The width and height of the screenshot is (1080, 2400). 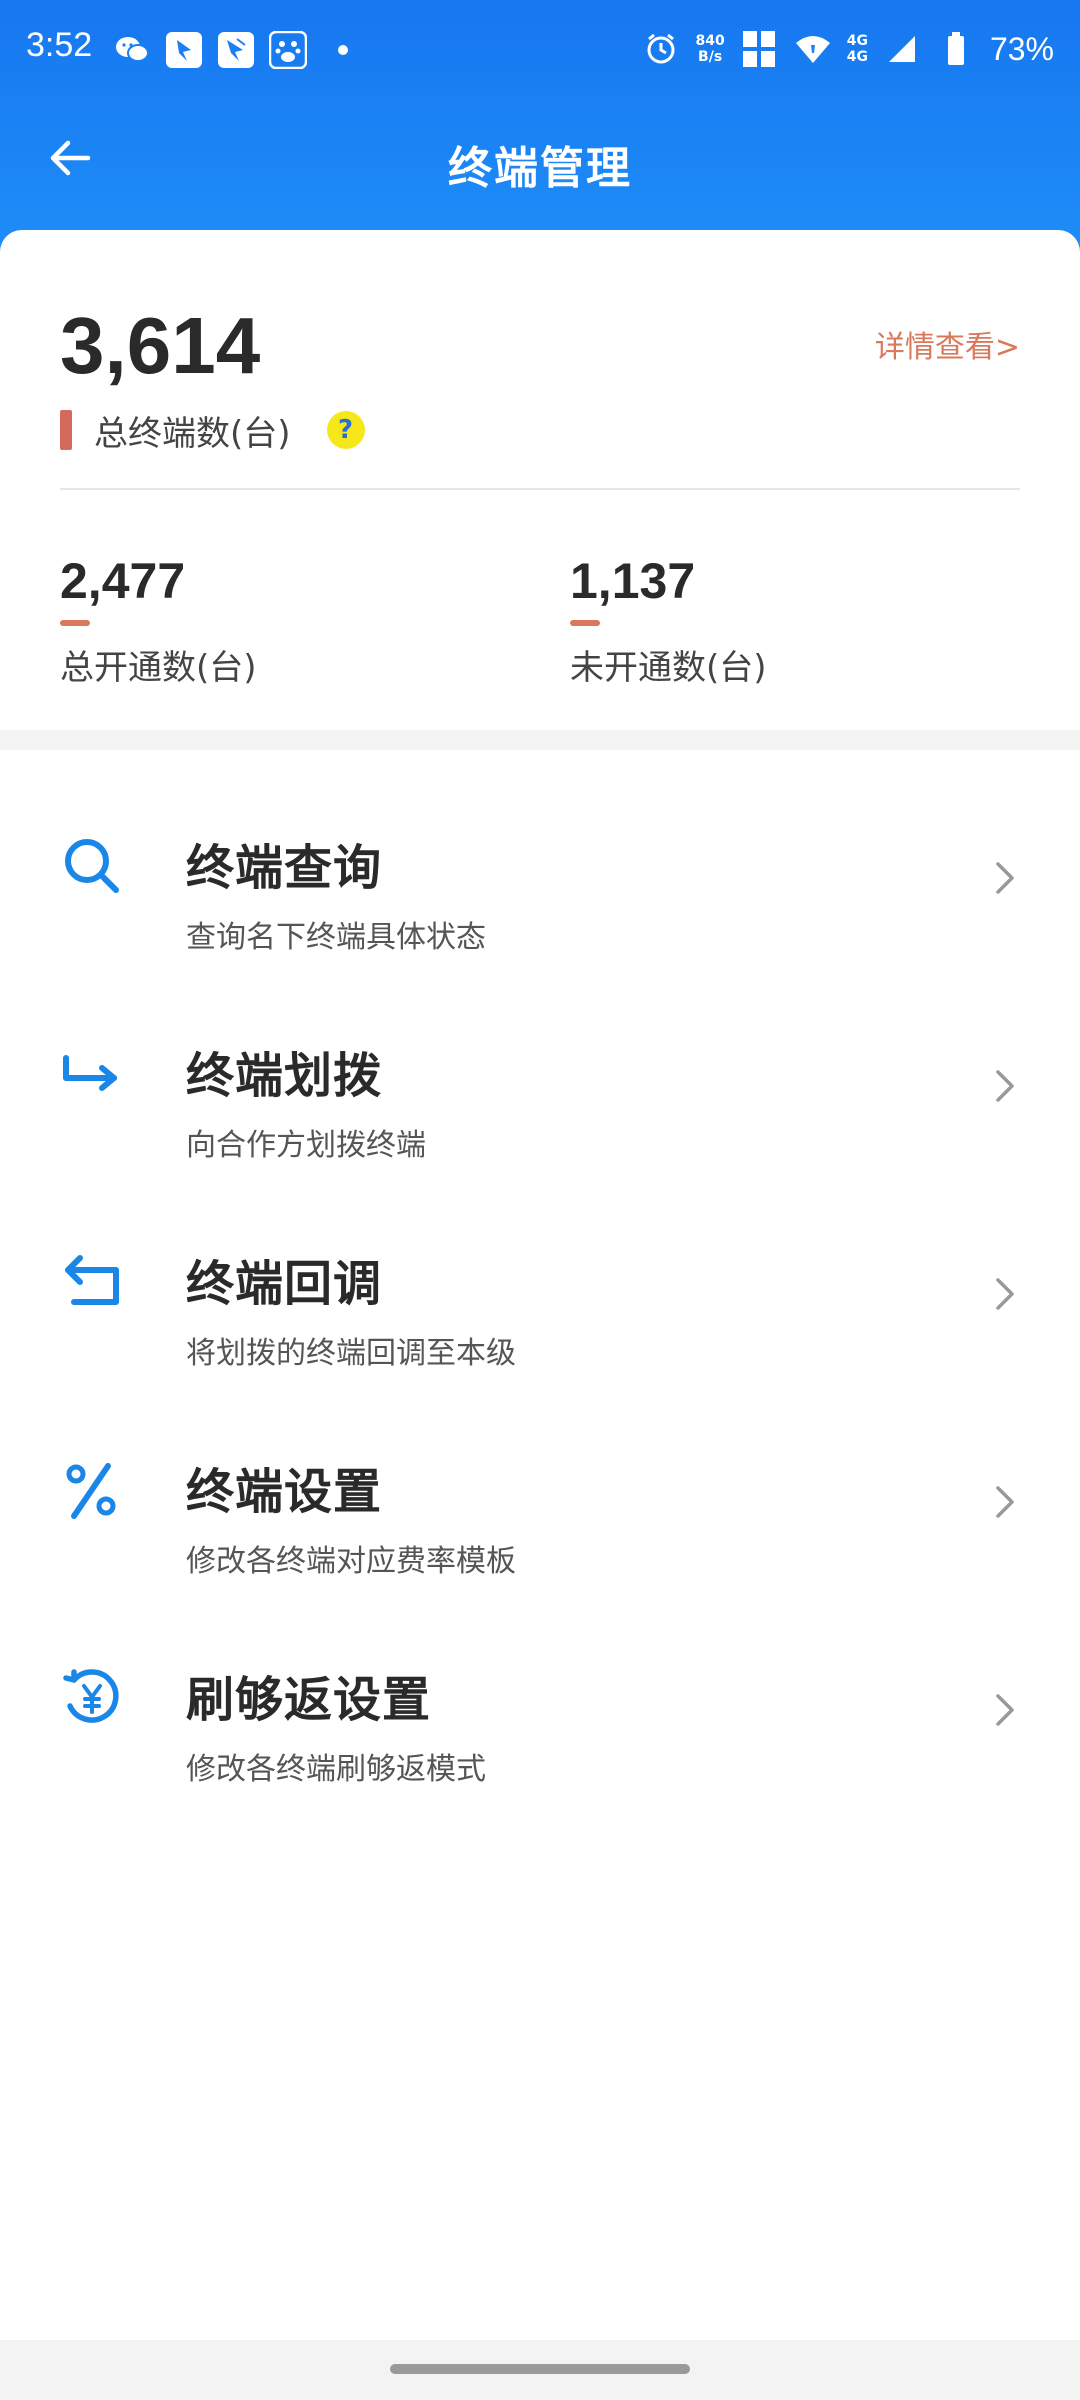 What do you see at coordinates (857, 41) in the screenshot?
I see `network-label-top: 4G` at bounding box center [857, 41].